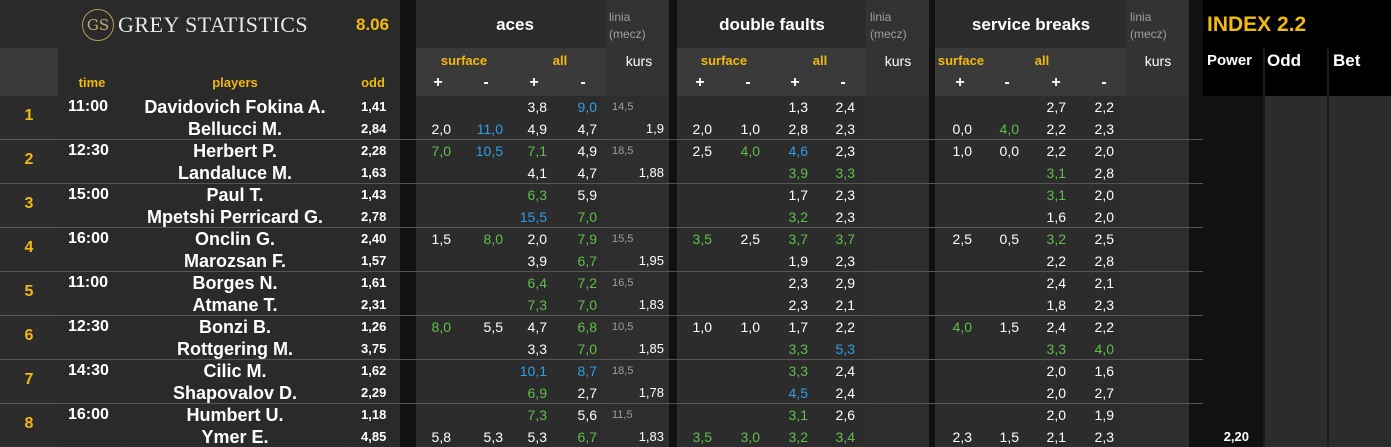 The width and height of the screenshot is (1391, 447). I want to click on brand-version: 8.06, so click(373, 24).